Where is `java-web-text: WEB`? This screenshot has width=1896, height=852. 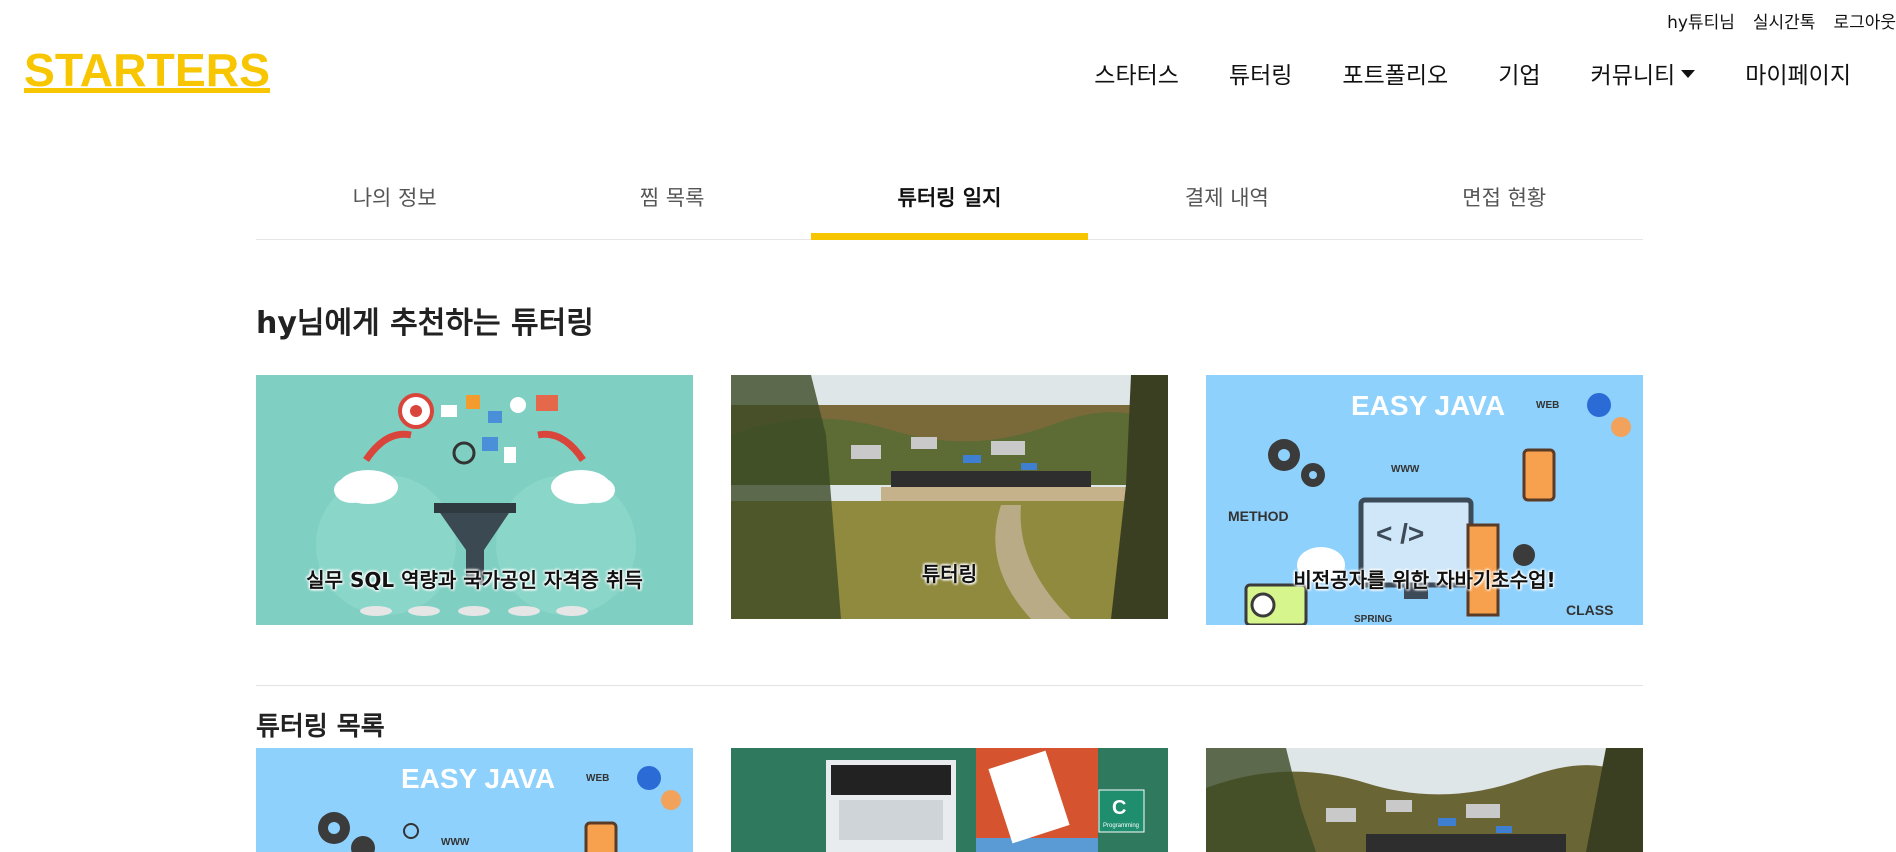 java-web-text: WEB is located at coordinates (1547, 405).